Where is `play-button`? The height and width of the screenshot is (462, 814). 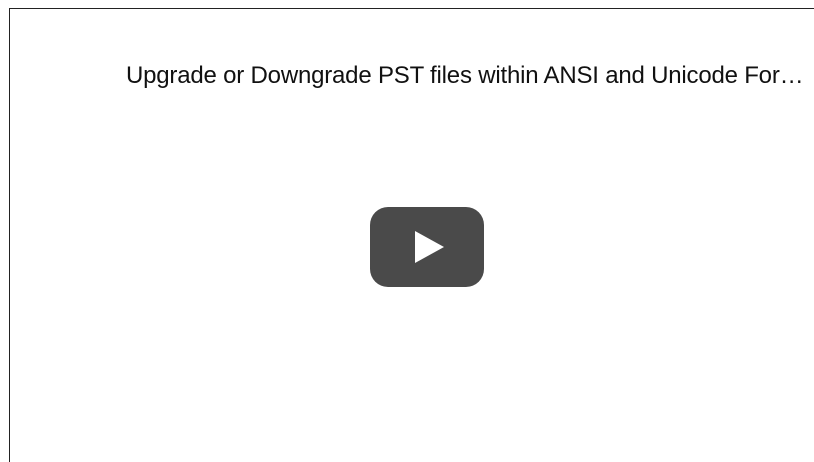 play-button is located at coordinates (427, 247).